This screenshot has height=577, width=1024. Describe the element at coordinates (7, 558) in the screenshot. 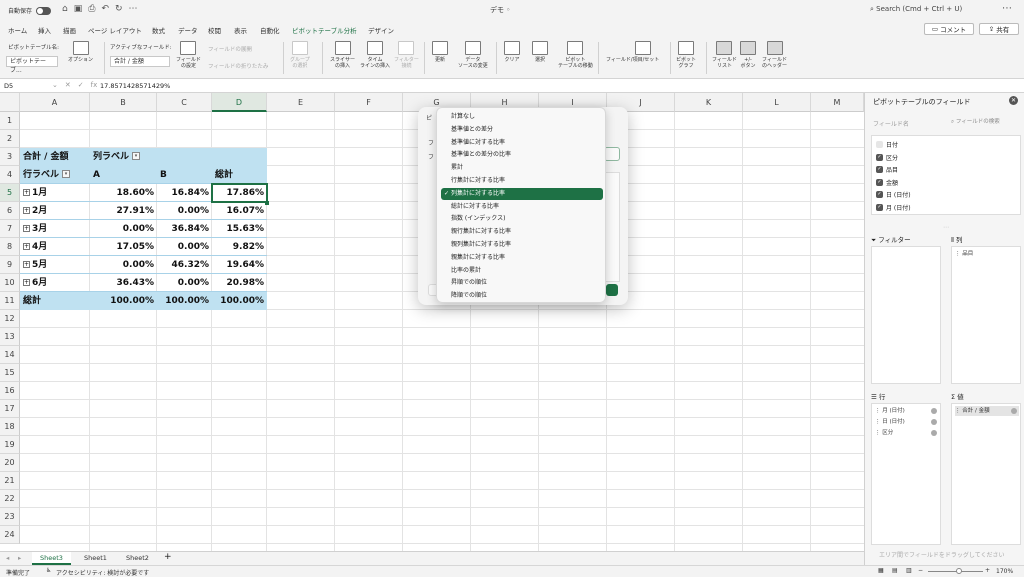

I see `scroll-left-icon: ◂` at that location.